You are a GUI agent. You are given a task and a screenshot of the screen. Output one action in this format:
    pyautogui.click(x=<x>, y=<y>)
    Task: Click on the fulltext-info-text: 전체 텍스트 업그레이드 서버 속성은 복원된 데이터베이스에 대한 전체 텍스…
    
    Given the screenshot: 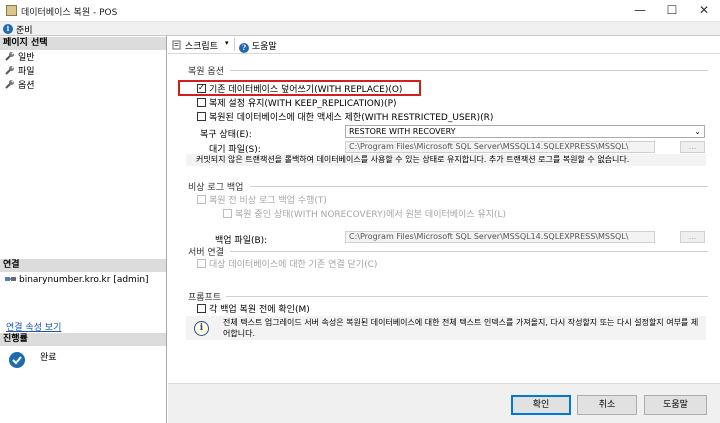 What is the action you would take?
    pyautogui.click(x=461, y=328)
    